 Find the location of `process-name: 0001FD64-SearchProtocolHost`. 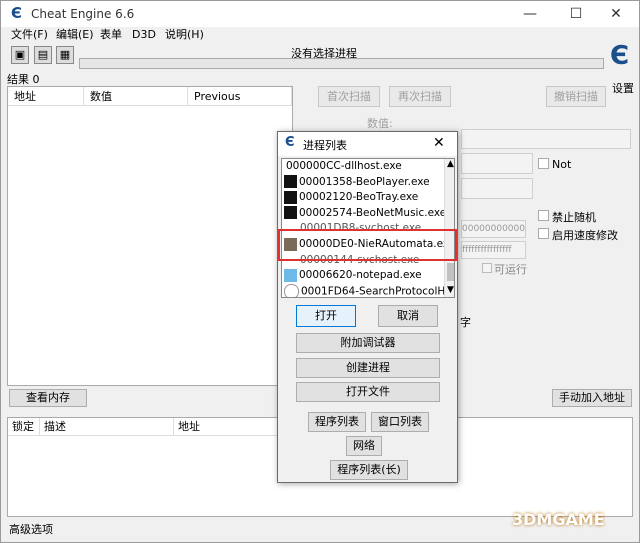

process-name: 0001FD64-SearchProtocolHost is located at coordinates (372, 291).